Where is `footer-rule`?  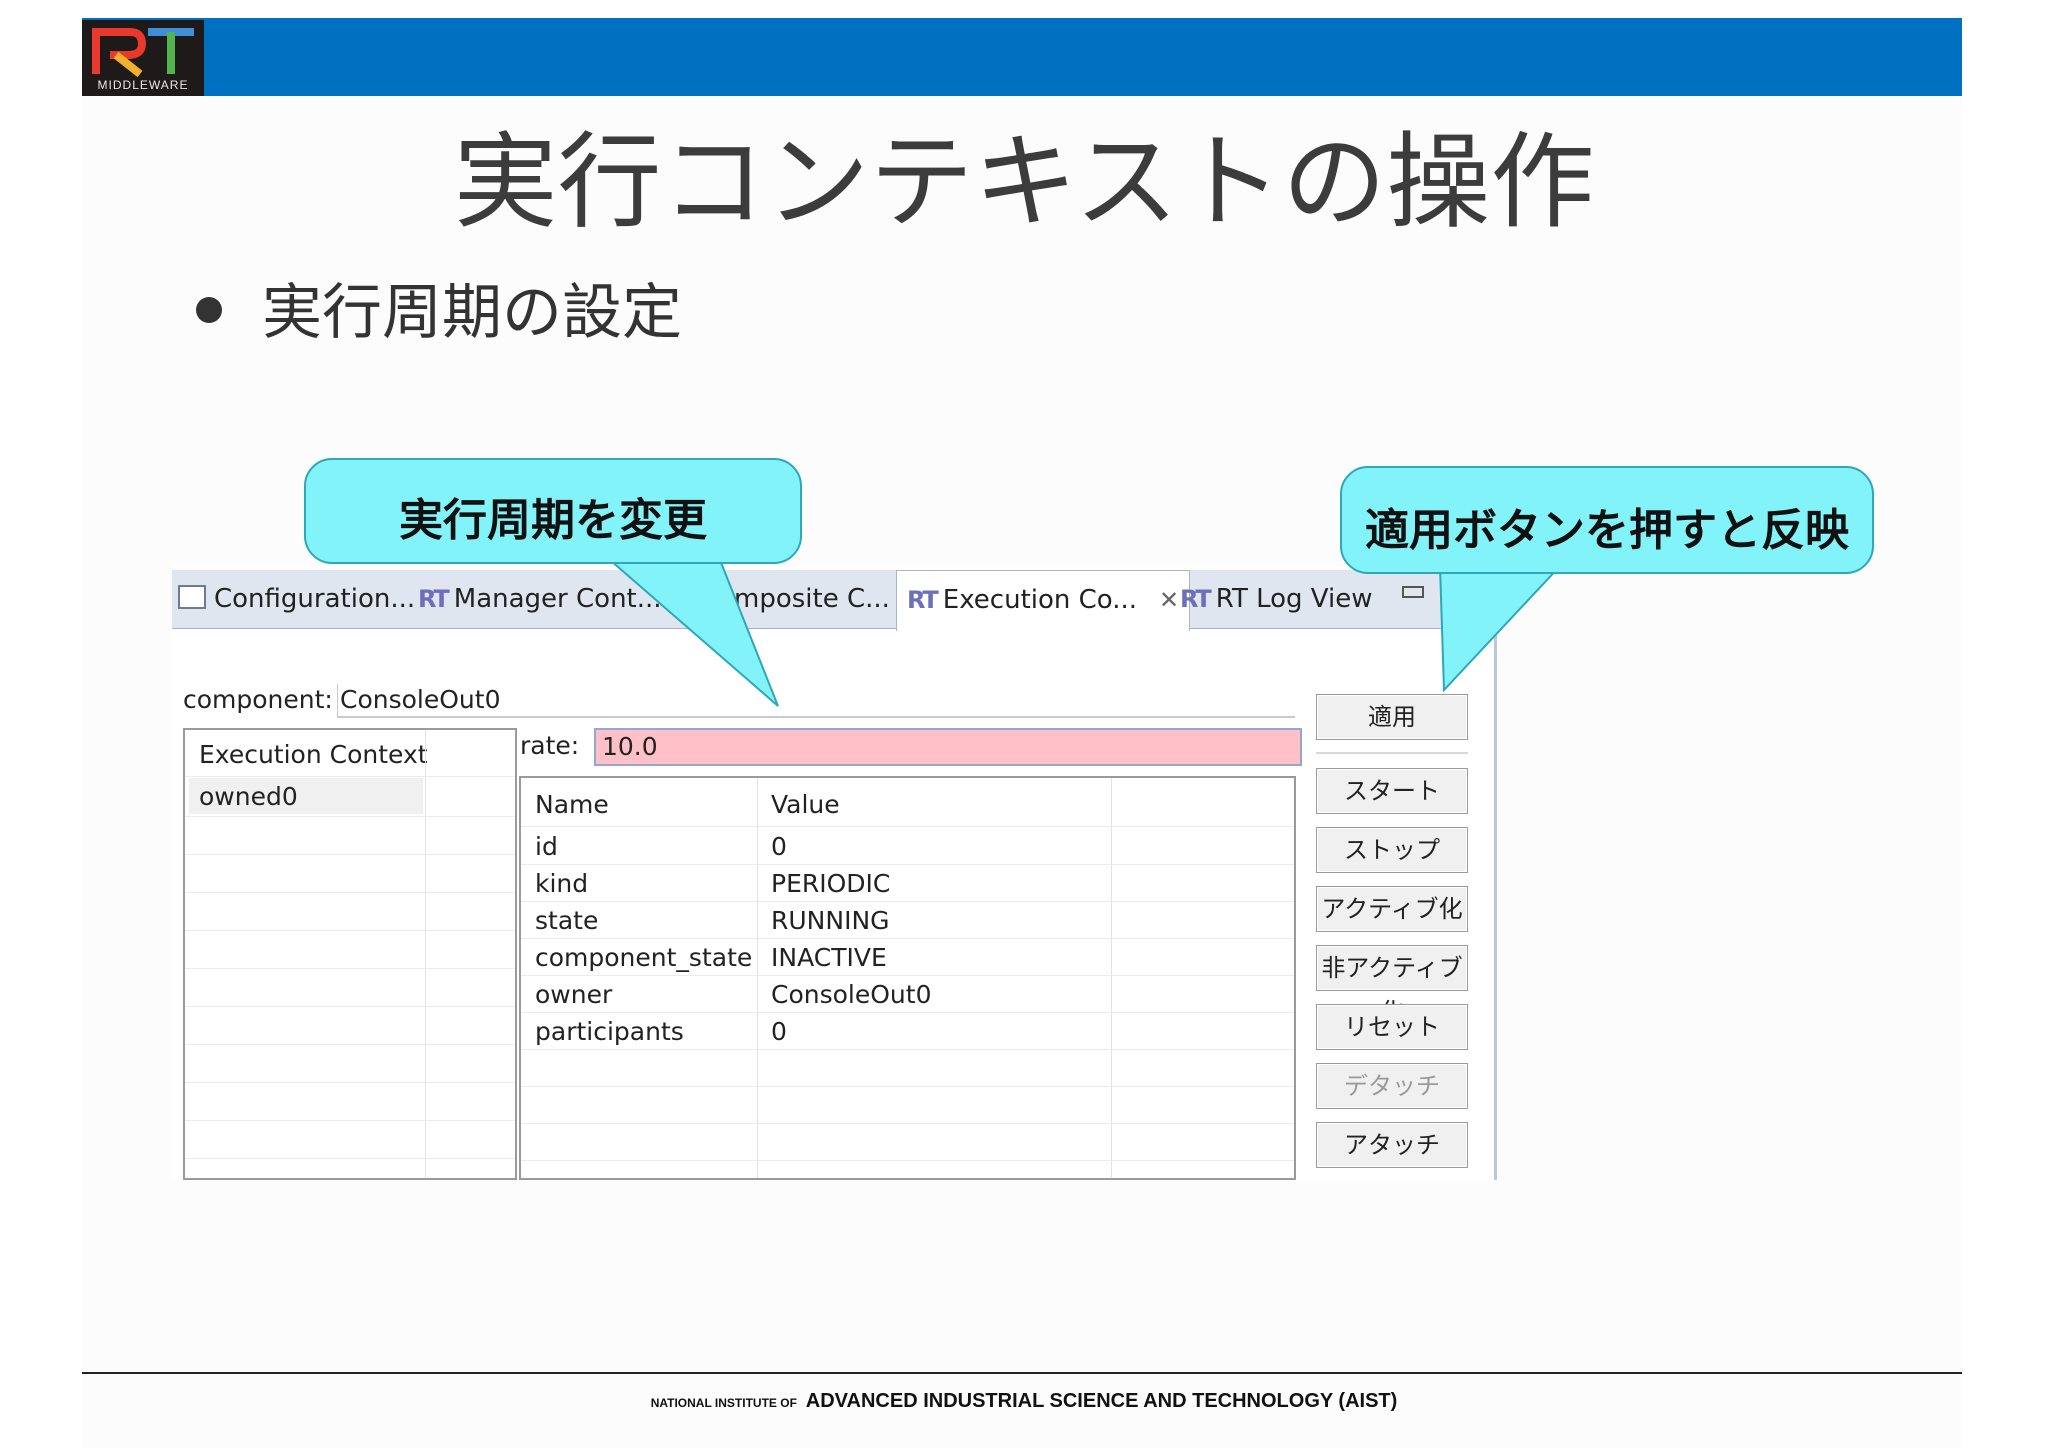 footer-rule is located at coordinates (1022, 1373).